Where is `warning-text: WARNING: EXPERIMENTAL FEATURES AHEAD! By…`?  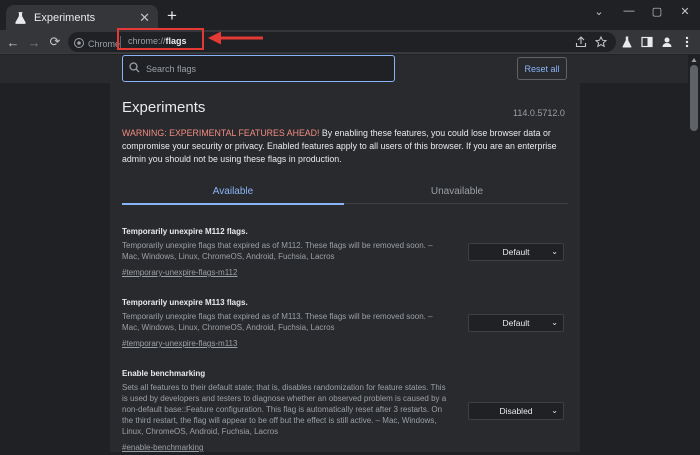
warning-text: WARNING: EXPERIMENTAL FEATURES AHEAD! By… is located at coordinates (345, 146).